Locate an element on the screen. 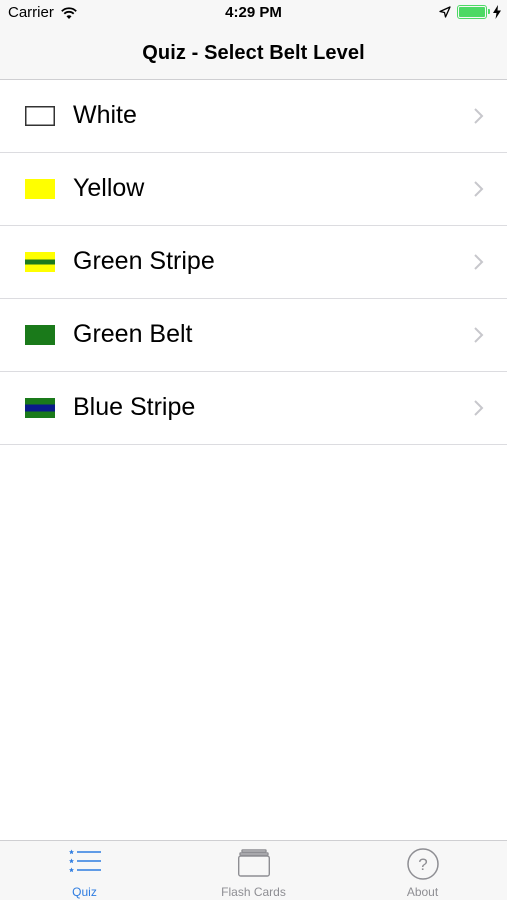  tab-about: ? About is located at coordinates (422, 870).